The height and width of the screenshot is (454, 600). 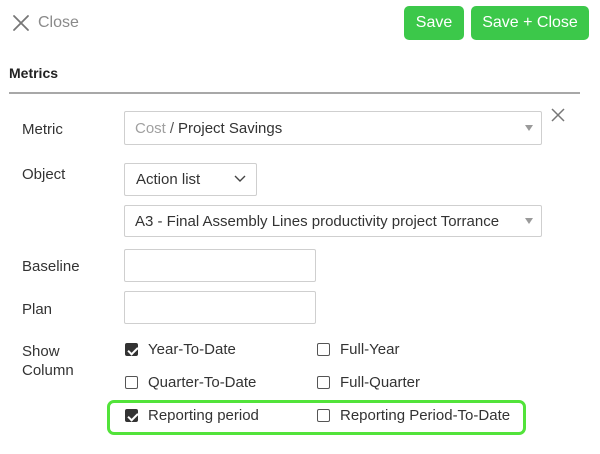 What do you see at coordinates (220, 265) in the screenshot?
I see `baseline-input` at bounding box center [220, 265].